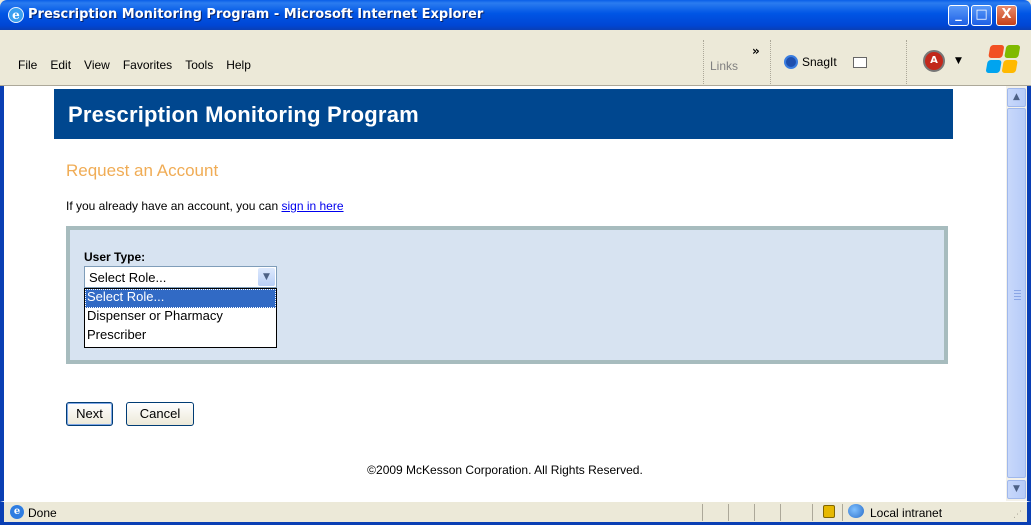 Image resolution: width=1031 pixels, height=525 pixels. I want to click on option-dispenser-or-pharmacy: Dispenser or Pharmacy, so click(180, 317).